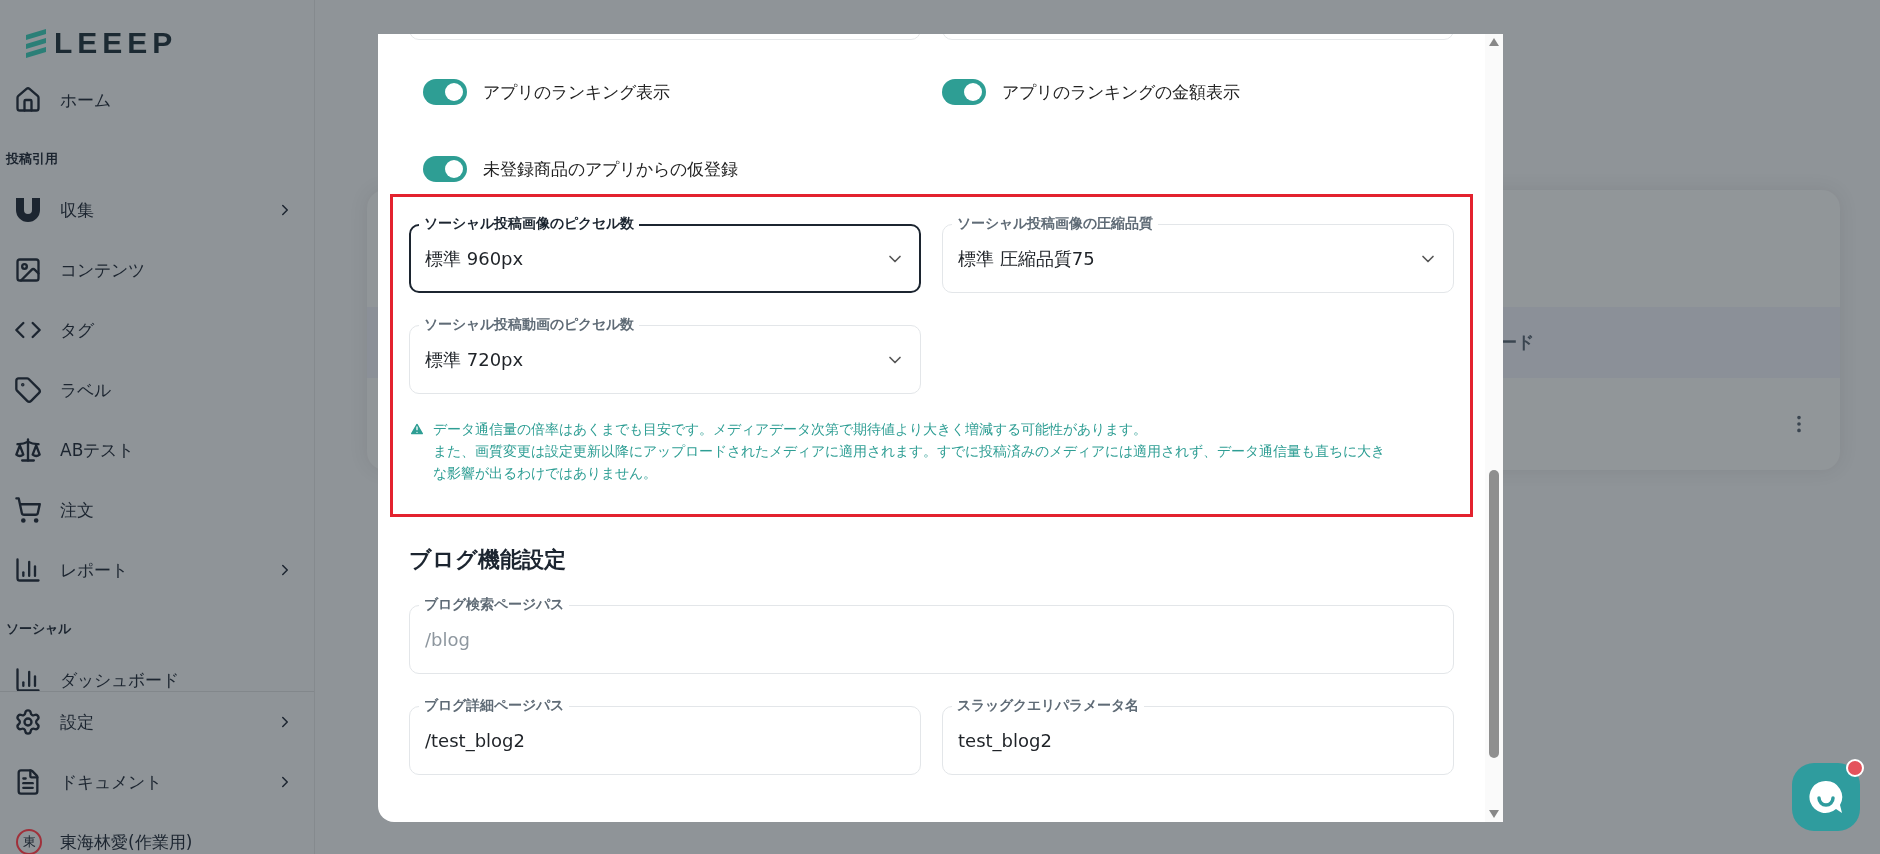 The height and width of the screenshot is (854, 1880). What do you see at coordinates (116, 43) in the screenshot?
I see `logo-text: LEEEP` at bounding box center [116, 43].